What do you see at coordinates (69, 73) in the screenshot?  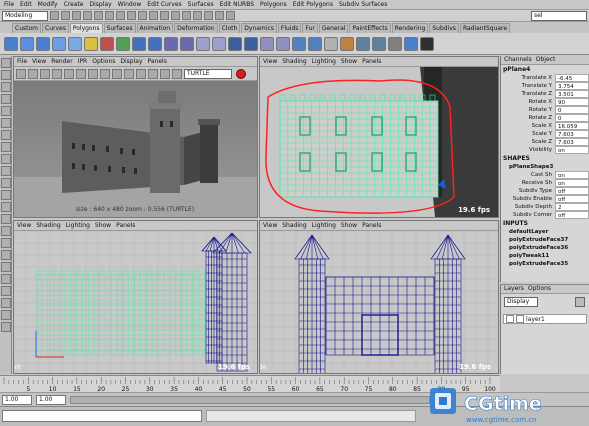 I see `refresh-icon` at bounding box center [69, 73].